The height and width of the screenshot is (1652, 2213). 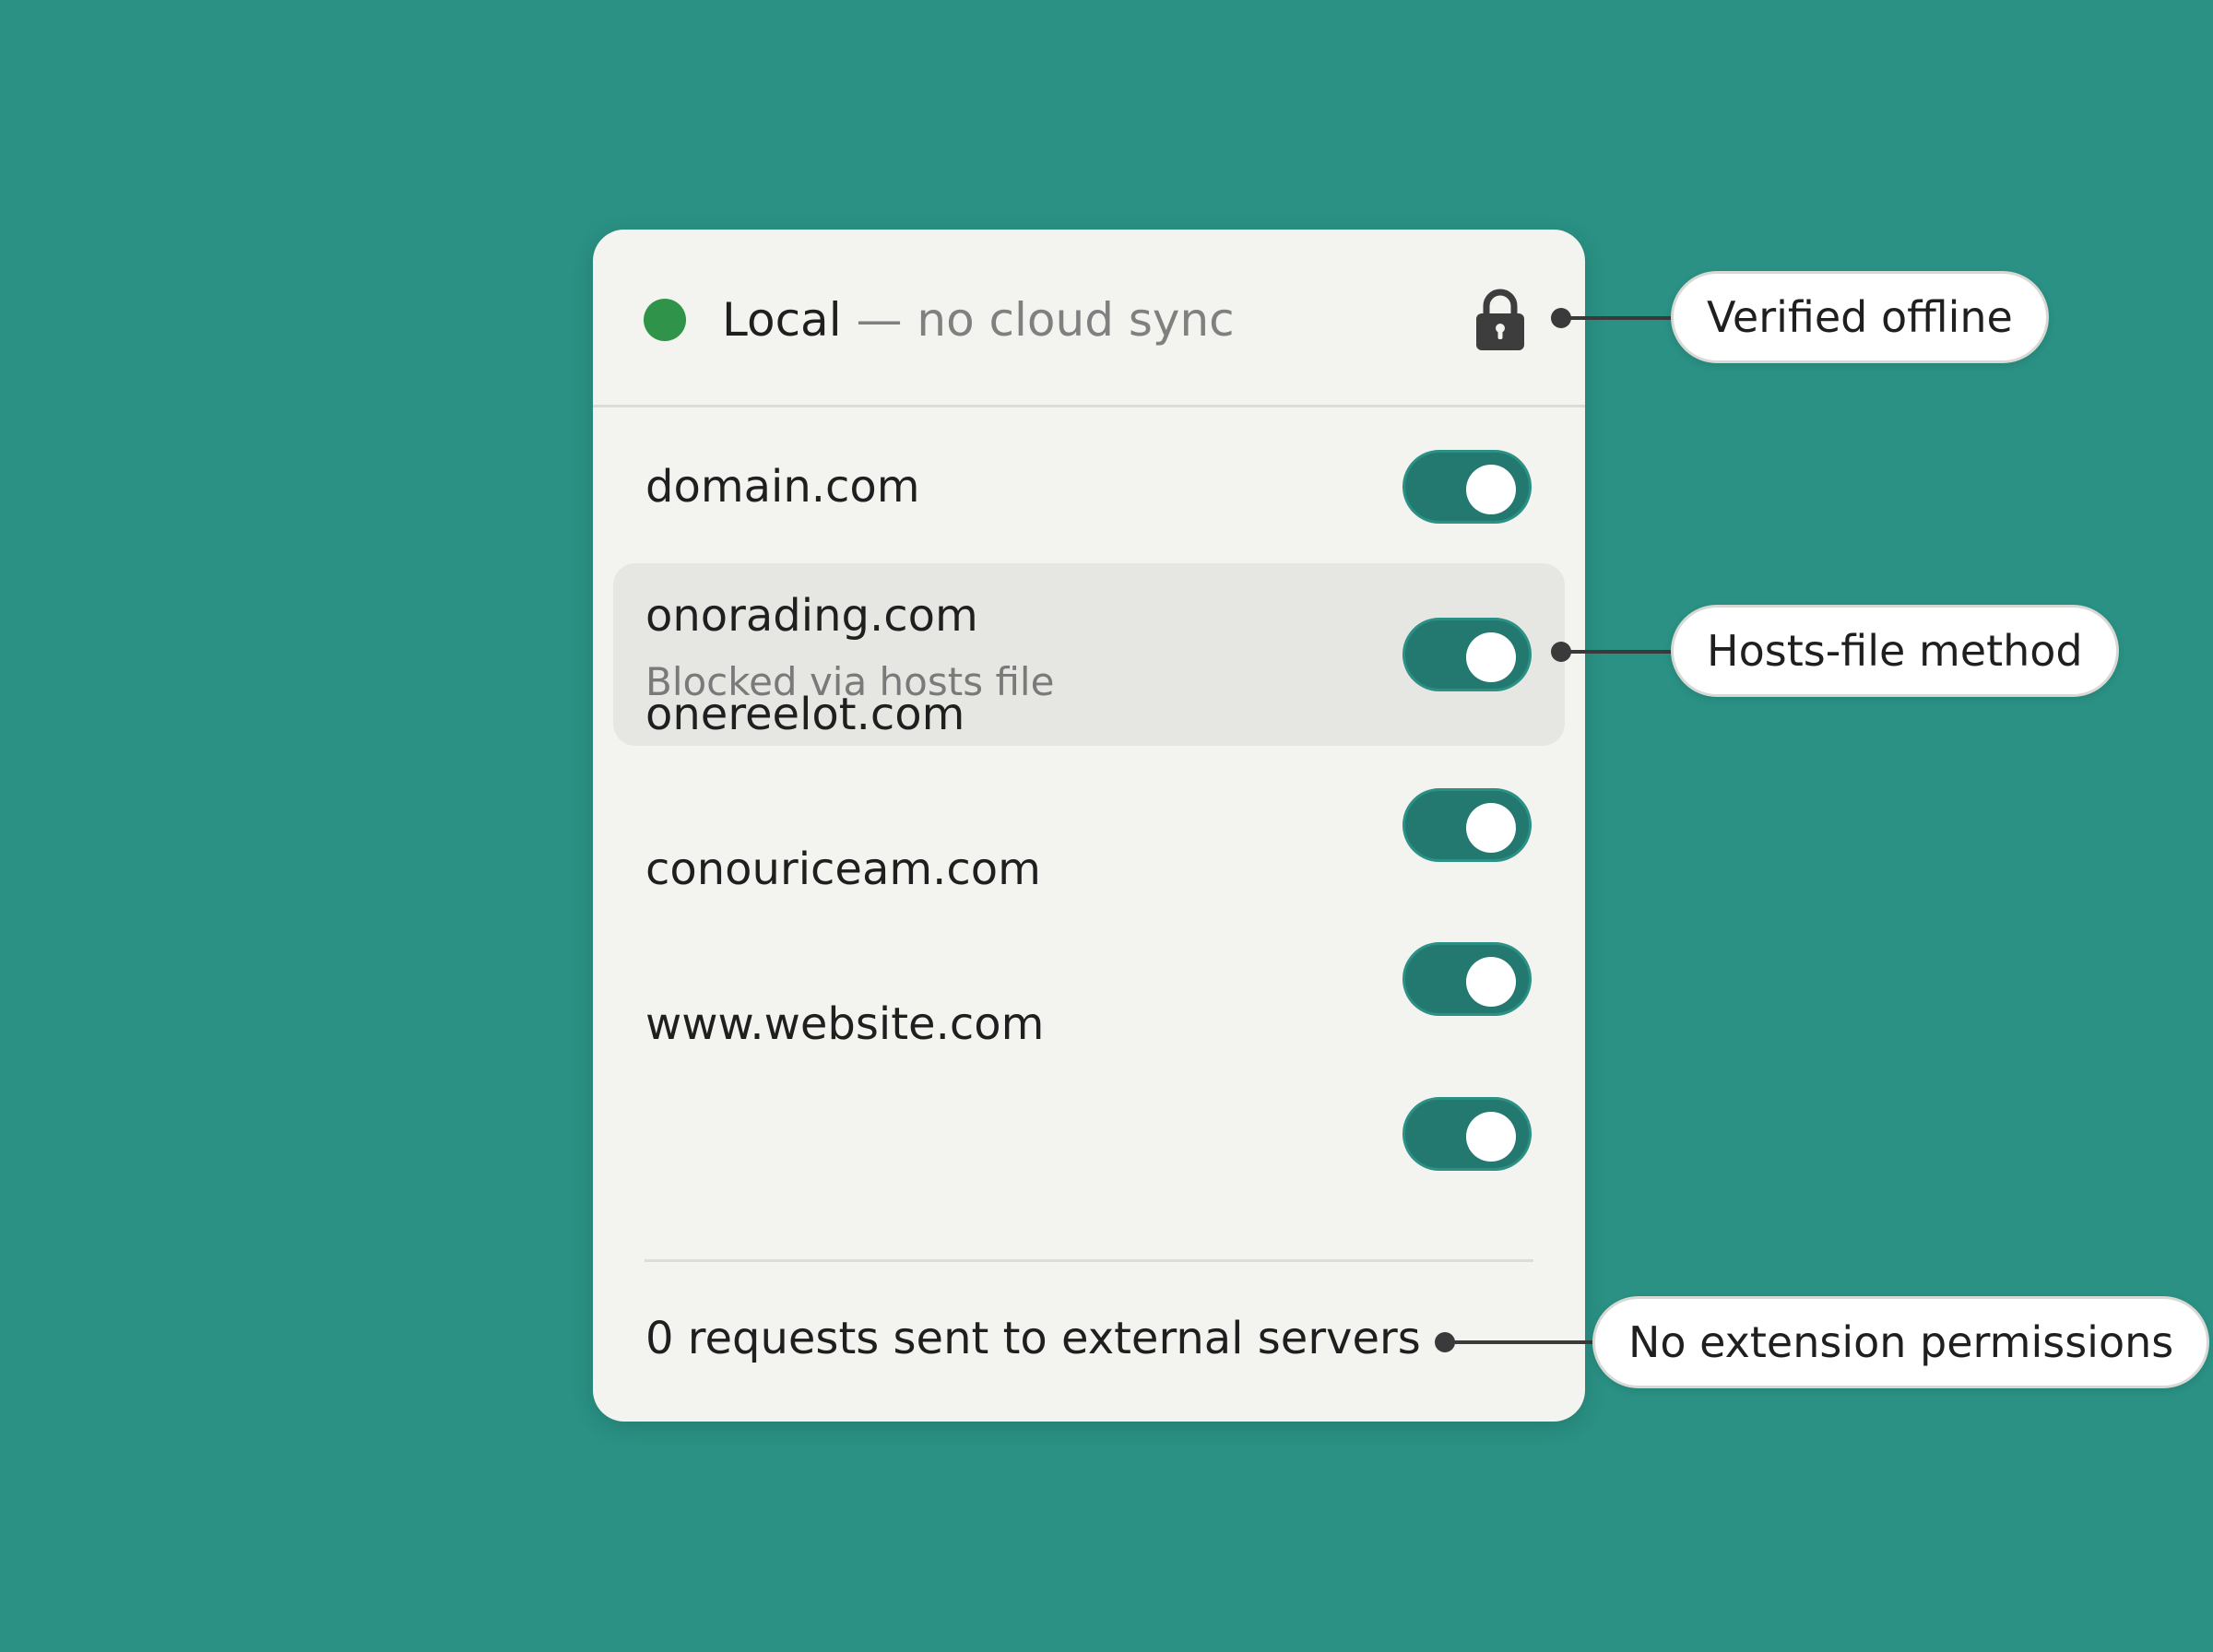 I want to click on footer-divider, so click(x=1089, y=1260).